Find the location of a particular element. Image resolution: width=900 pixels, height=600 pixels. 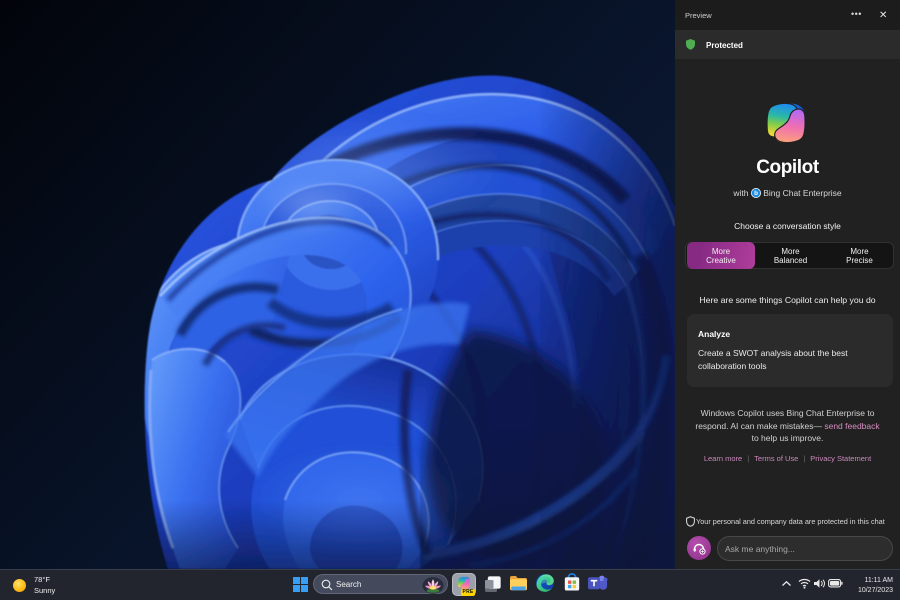

svg-text: b is located at coordinates (756, 193).